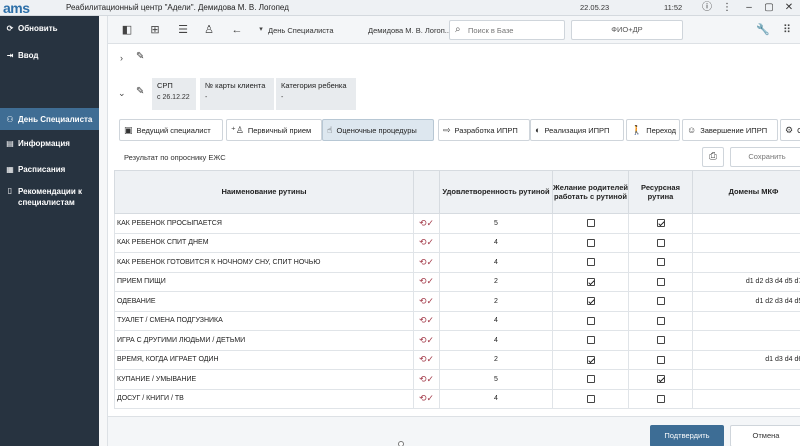 The height and width of the screenshot is (446, 800). I want to click on user-icon: ♙, so click(209, 30).